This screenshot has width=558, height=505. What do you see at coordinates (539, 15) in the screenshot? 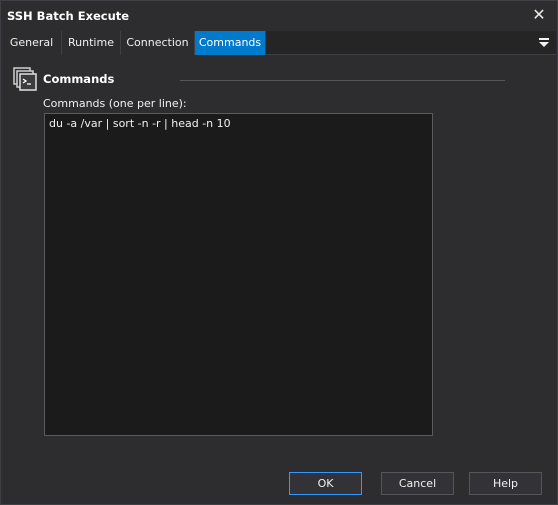
I see `close-button: ✕` at bounding box center [539, 15].